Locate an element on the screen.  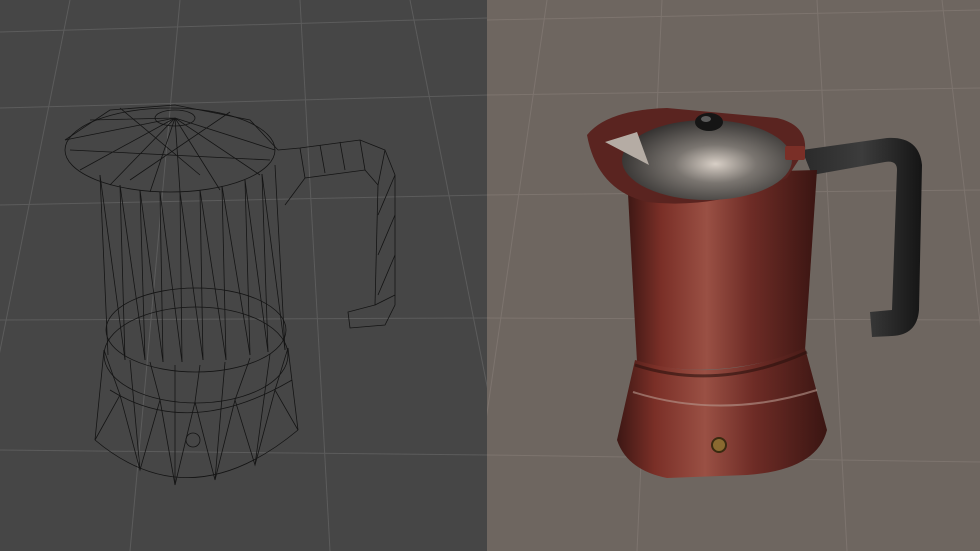
pot-hinge is located at coordinates (795, 153).